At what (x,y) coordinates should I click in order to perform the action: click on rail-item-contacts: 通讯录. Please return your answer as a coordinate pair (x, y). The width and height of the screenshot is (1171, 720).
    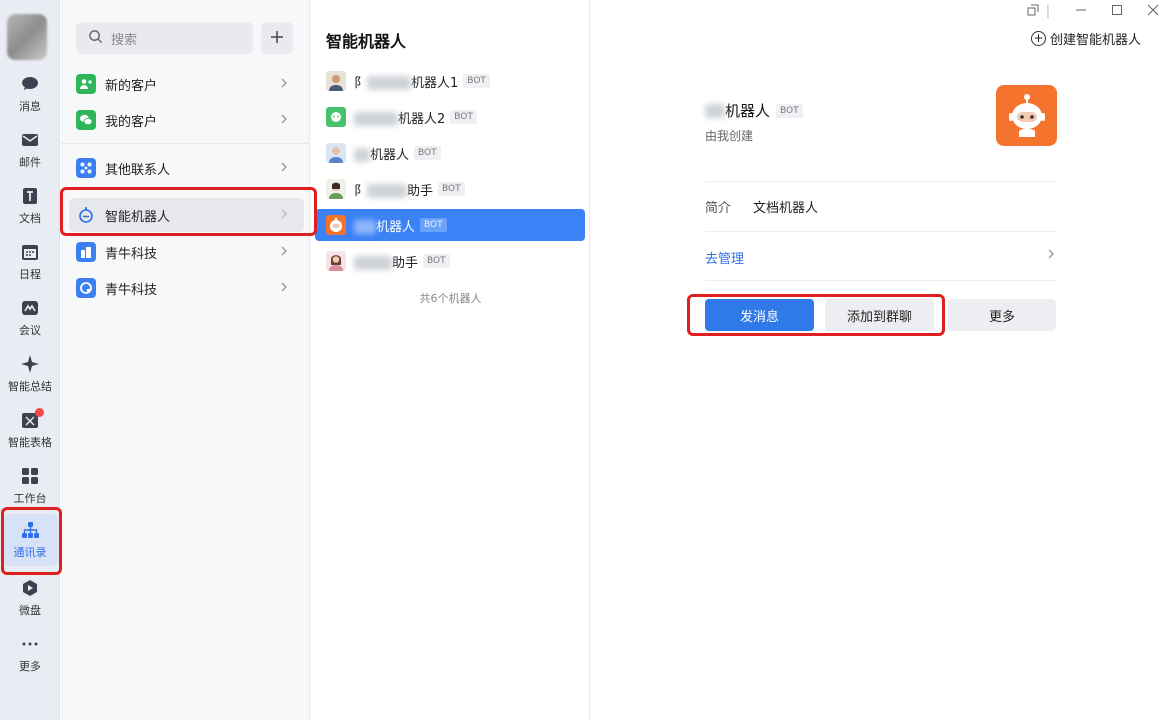
    Looking at the image, I should click on (30, 540).